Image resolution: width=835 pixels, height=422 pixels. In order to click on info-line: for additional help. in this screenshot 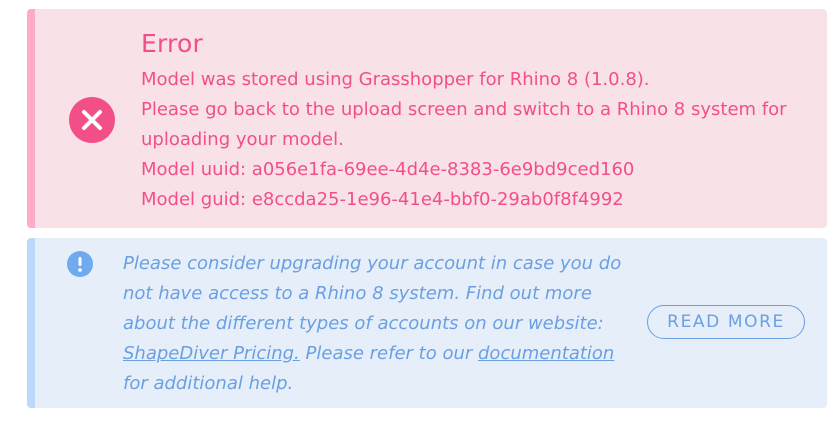, I will do `click(208, 383)`.